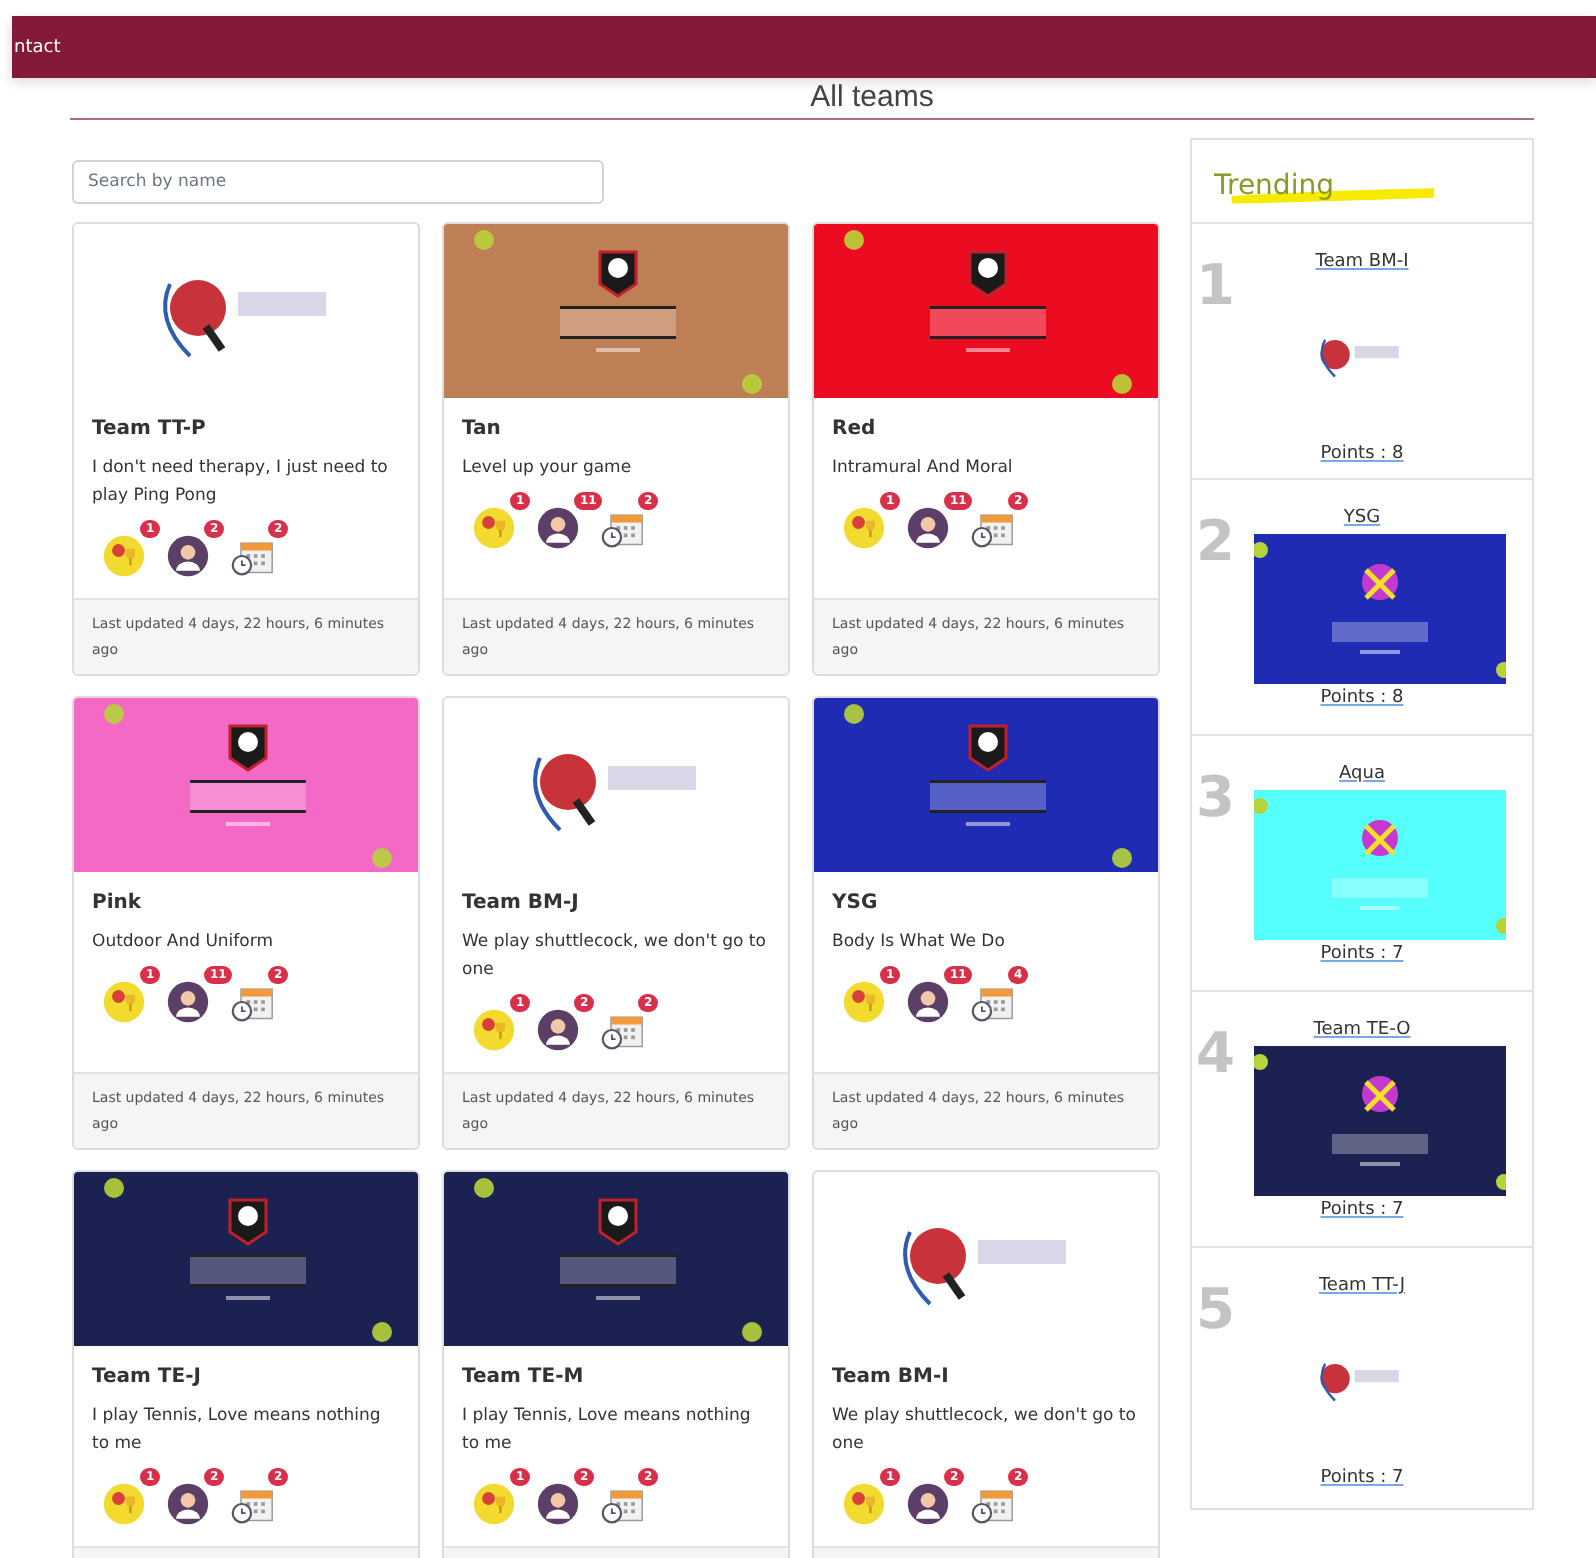  Describe the element at coordinates (891, 1377) in the screenshot. I see `team-name: Team BM-I` at that location.